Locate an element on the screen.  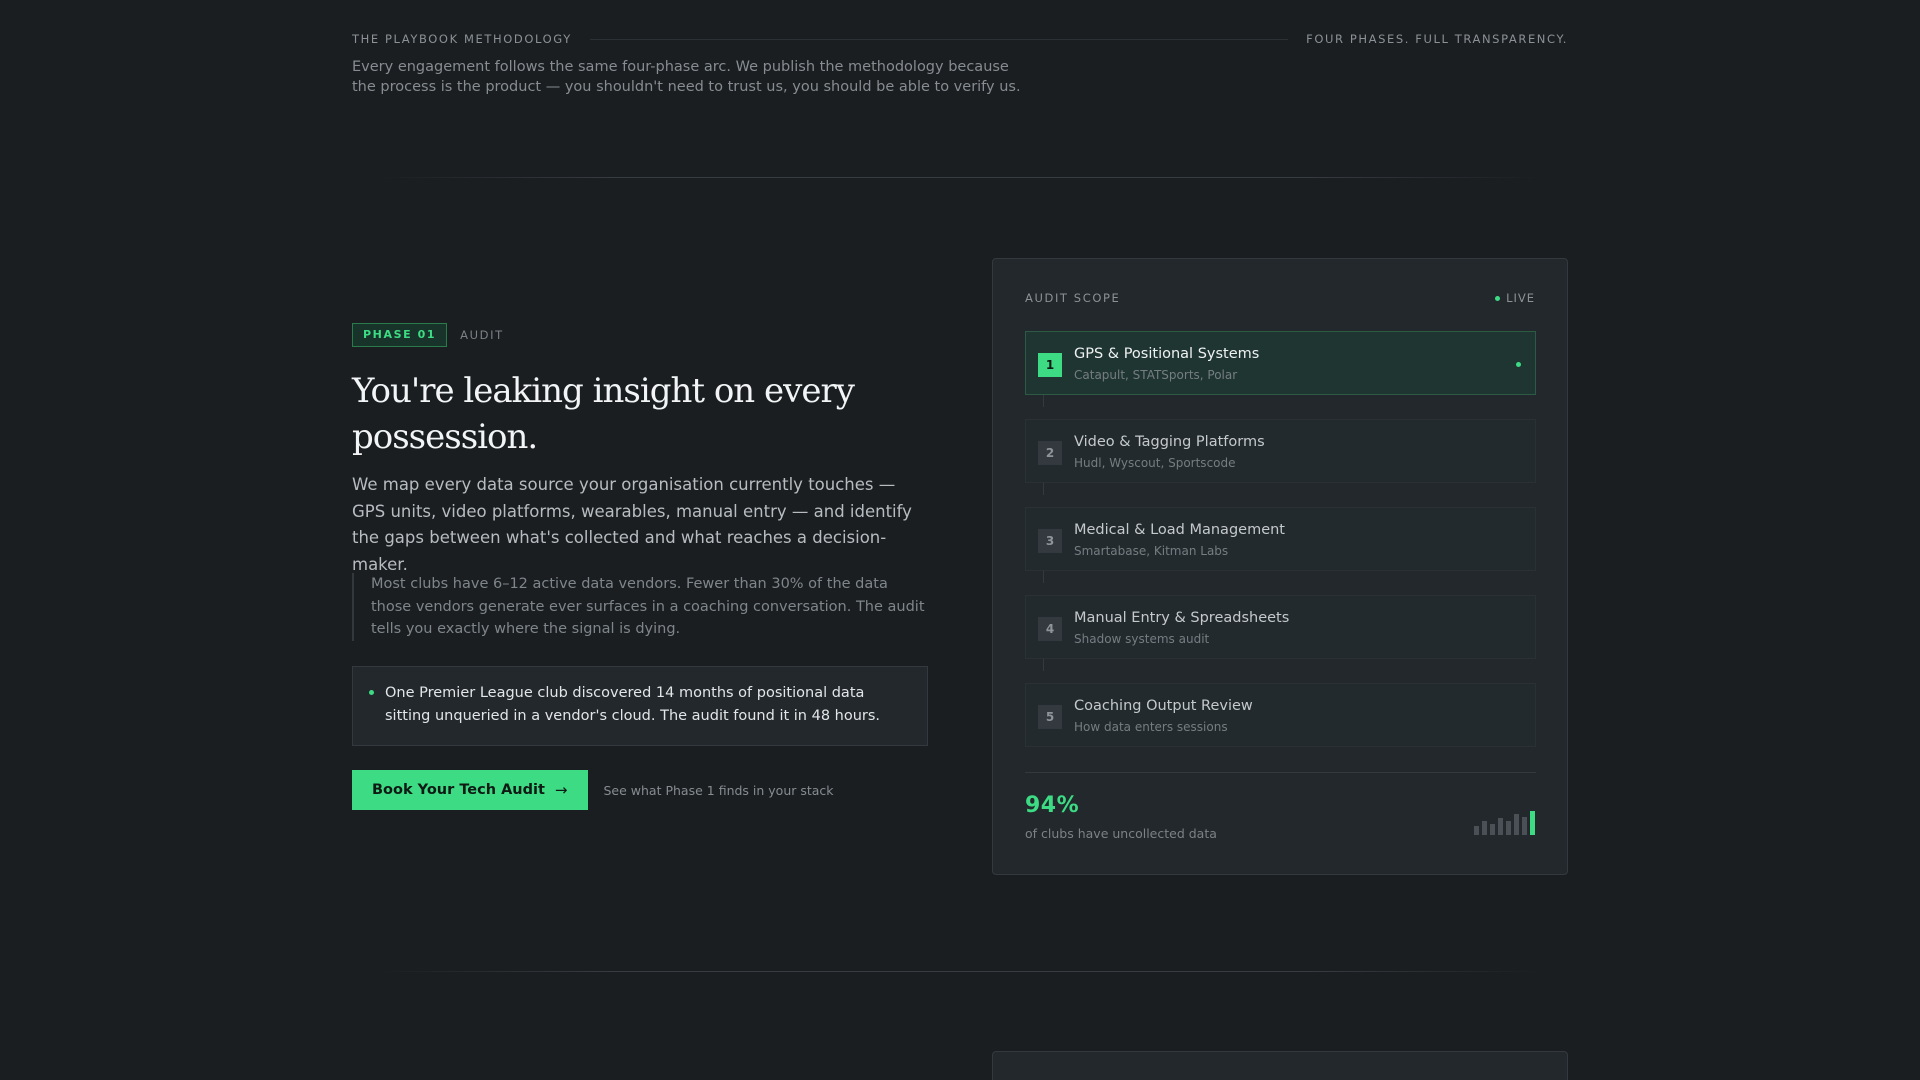
methodology-eyebrow: THE PLAYBOOK METHODOLOGY is located at coordinates (462, 39).